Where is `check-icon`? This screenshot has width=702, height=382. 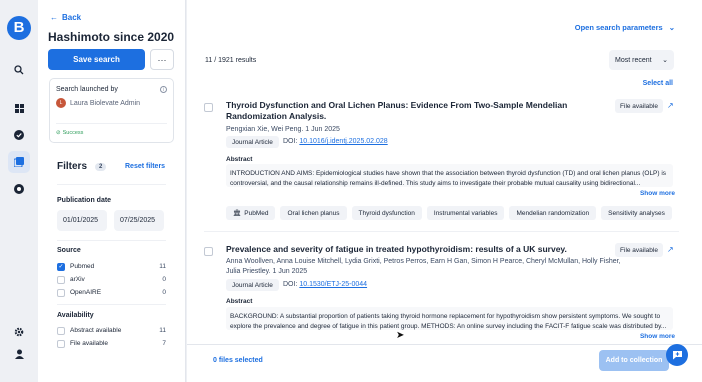 check-icon is located at coordinates (19, 135).